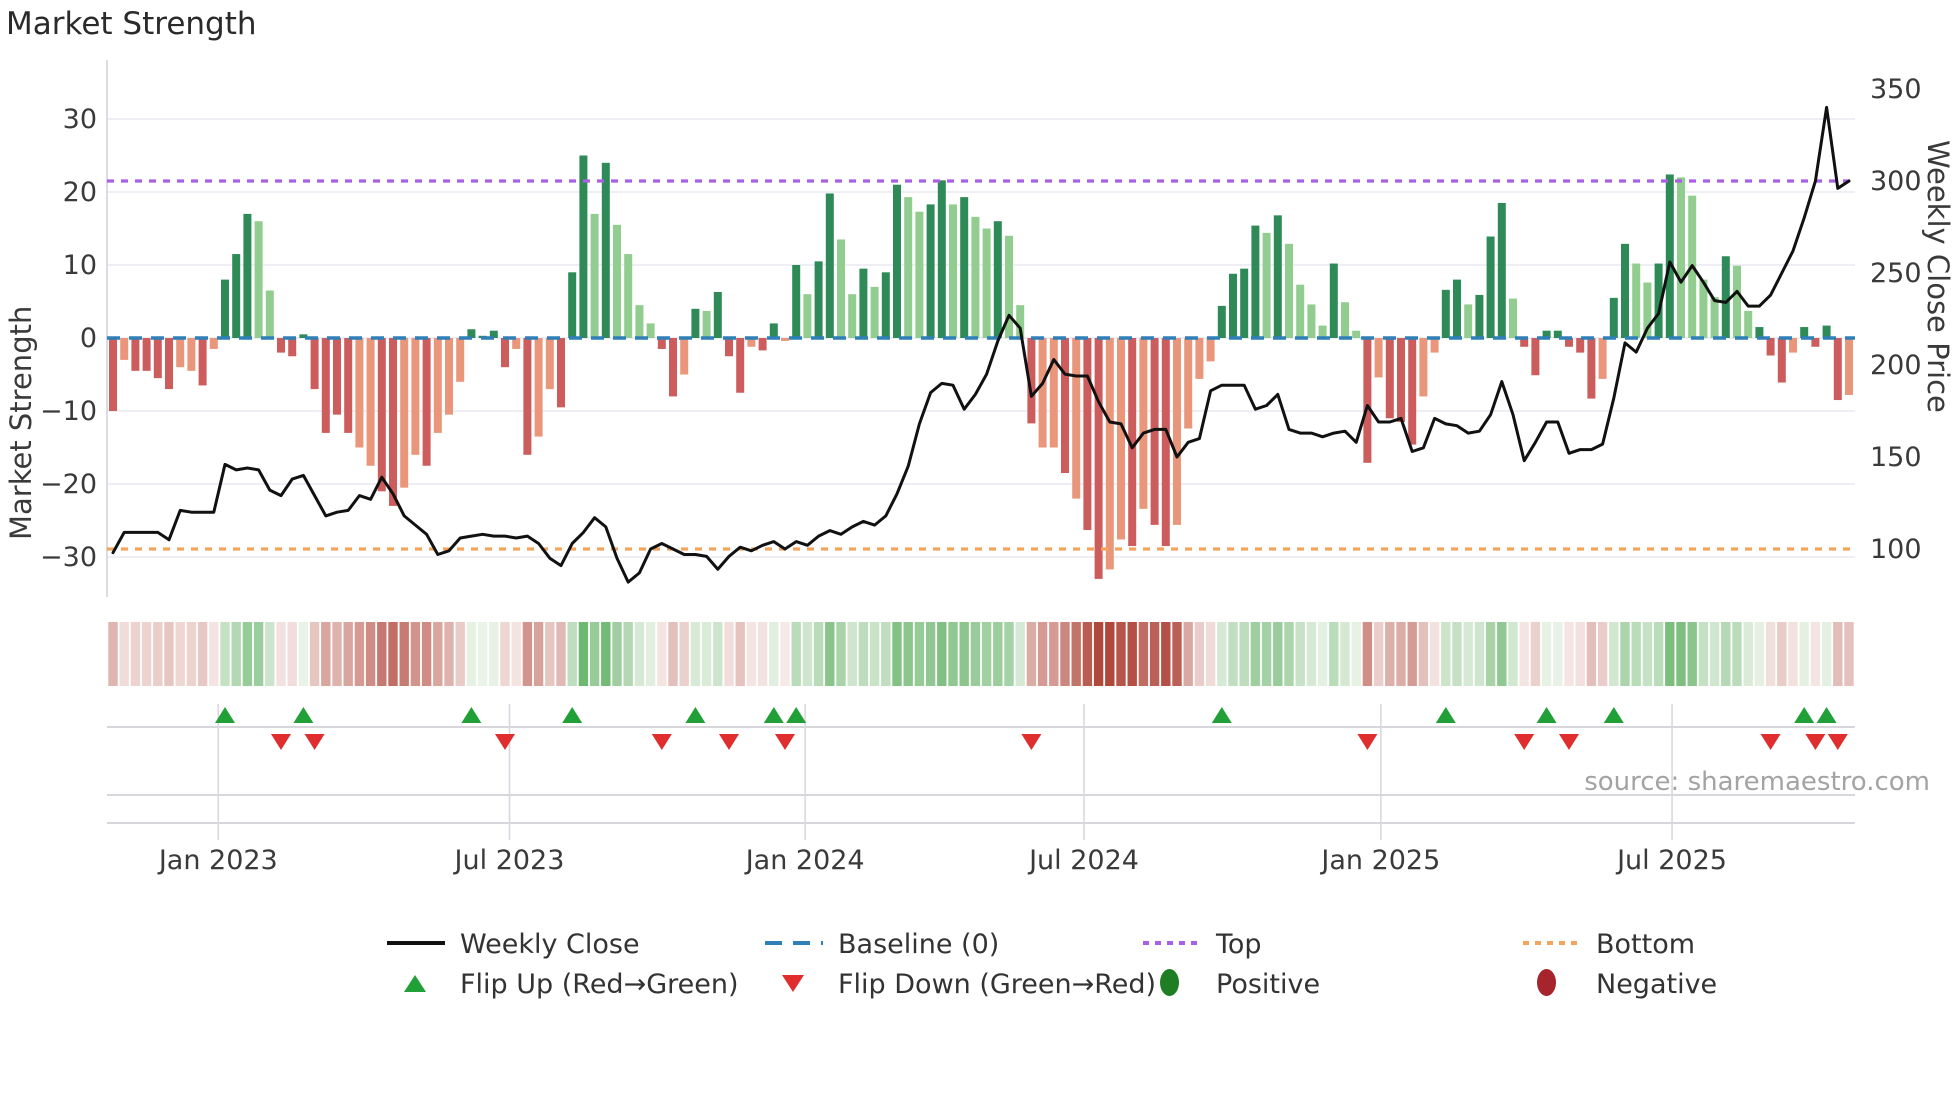 The width and height of the screenshot is (1960, 1102). I want to click on flip-markers, so click(1031, 728).